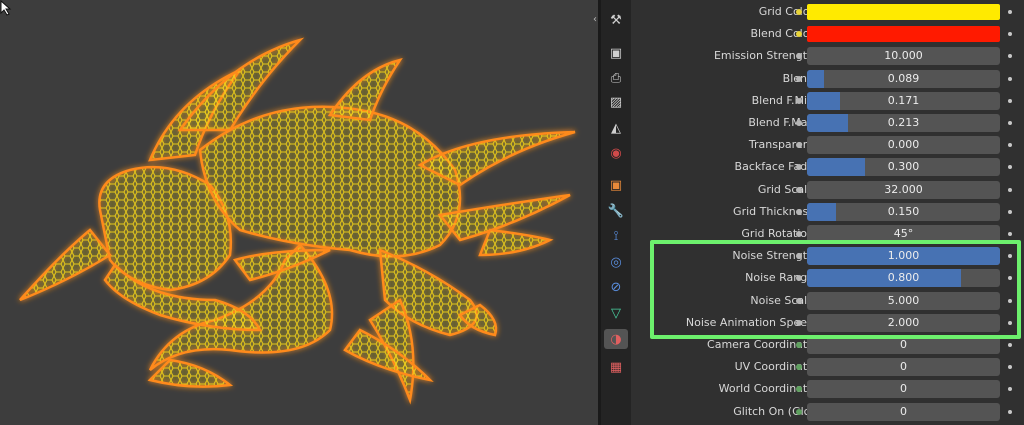  I want to click on value-slider: 1.000, so click(903, 256).